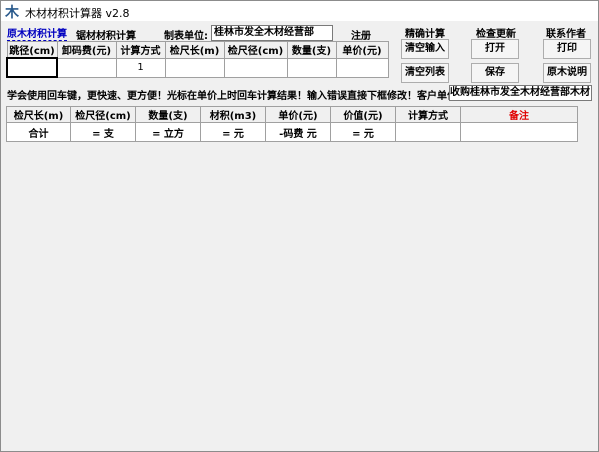  What do you see at coordinates (194, 67) in the screenshot?
I see `length-input` at bounding box center [194, 67].